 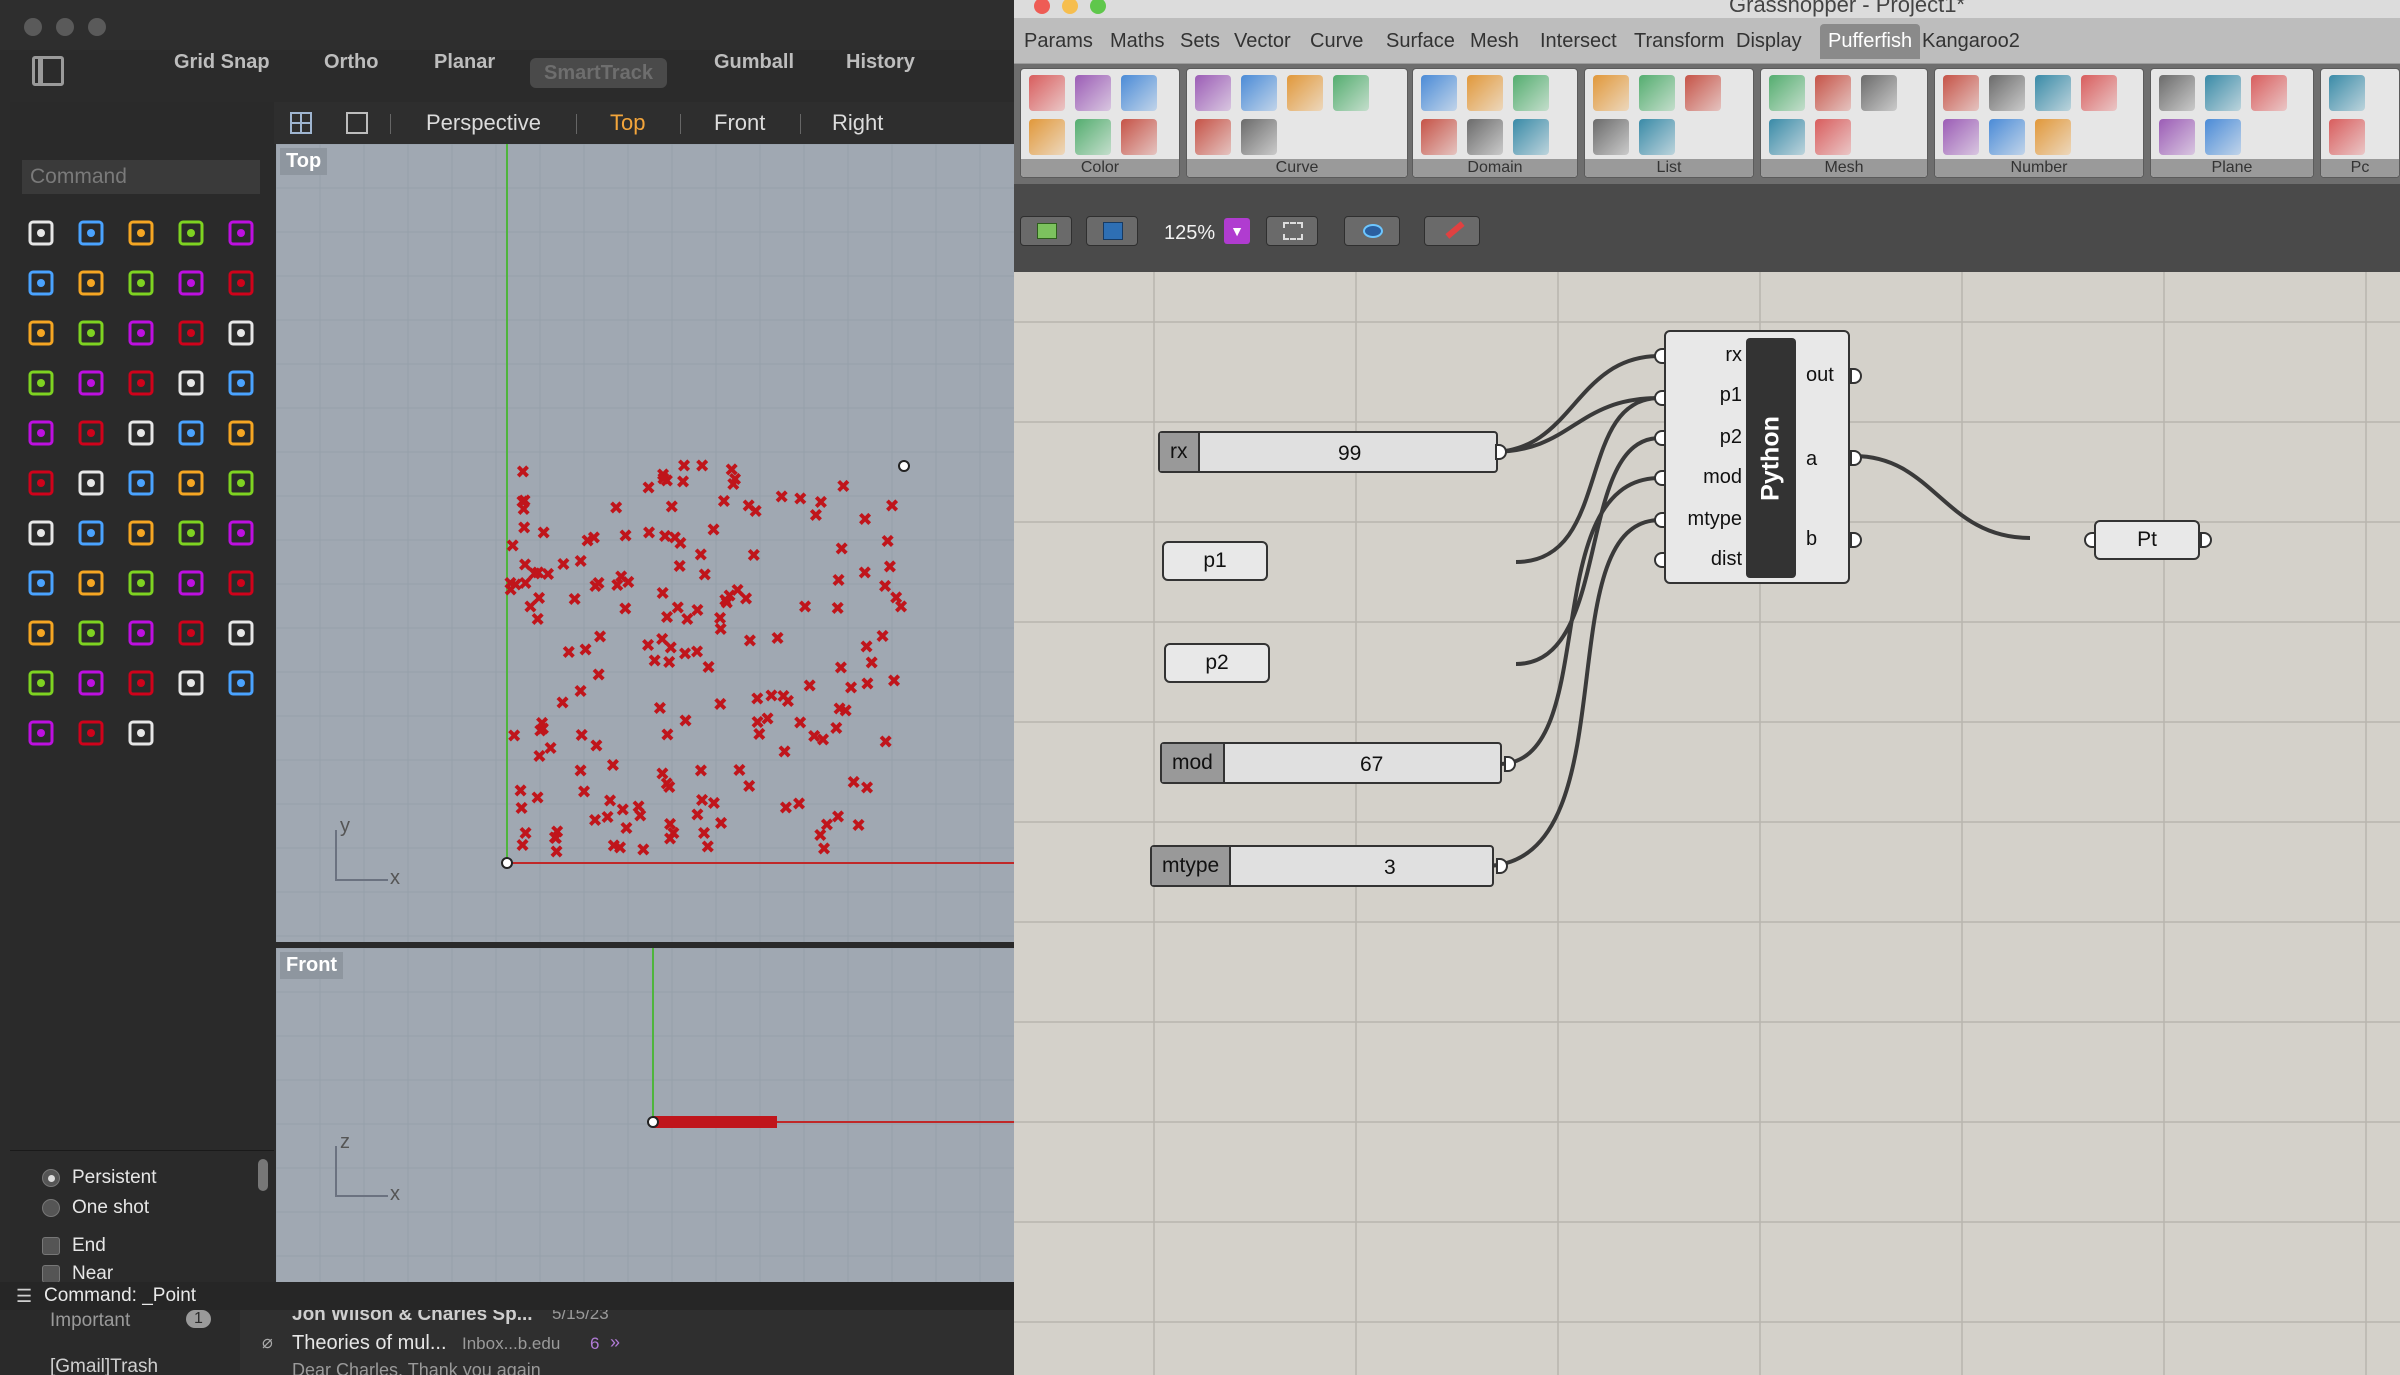 I want to click on tab-front: Front, so click(x=739, y=123).